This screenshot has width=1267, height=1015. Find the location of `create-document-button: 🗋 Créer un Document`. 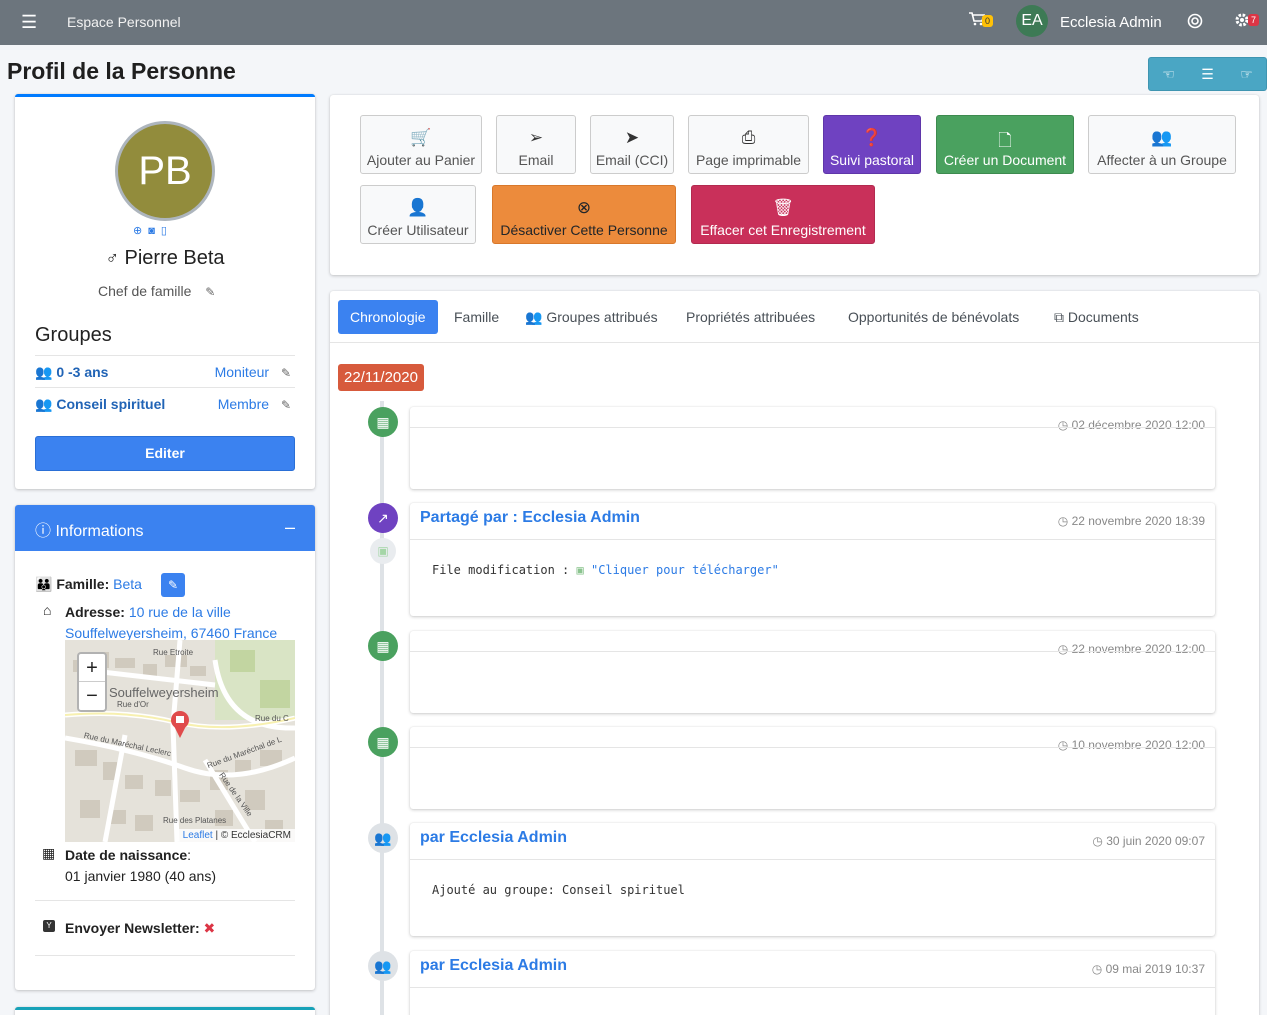

create-document-button: 🗋 Créer un Document is located at coordinates (1005, 144).